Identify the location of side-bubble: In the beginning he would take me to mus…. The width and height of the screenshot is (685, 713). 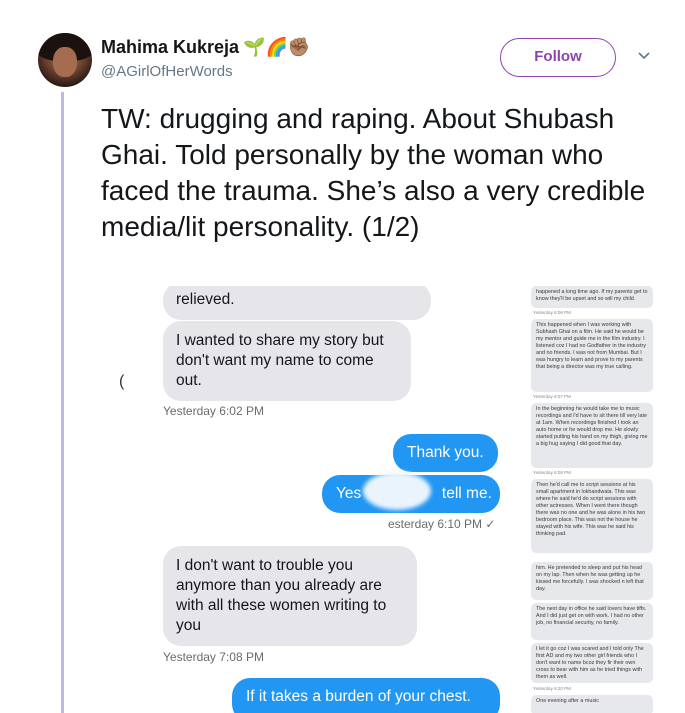
(592, 435).